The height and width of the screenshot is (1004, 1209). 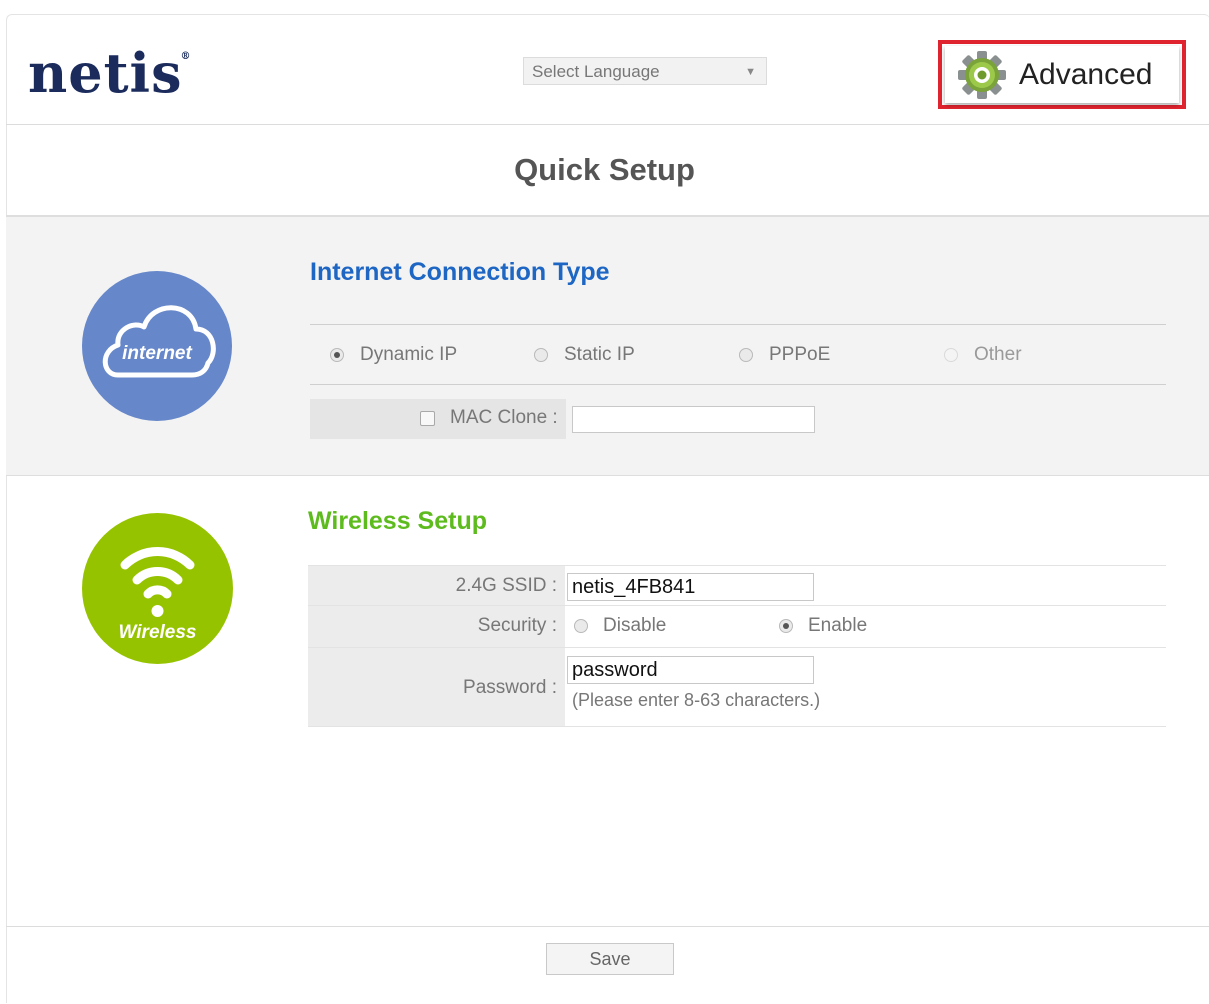 I want to click on dynamic-ip-radio, so click(x=337, y=355).